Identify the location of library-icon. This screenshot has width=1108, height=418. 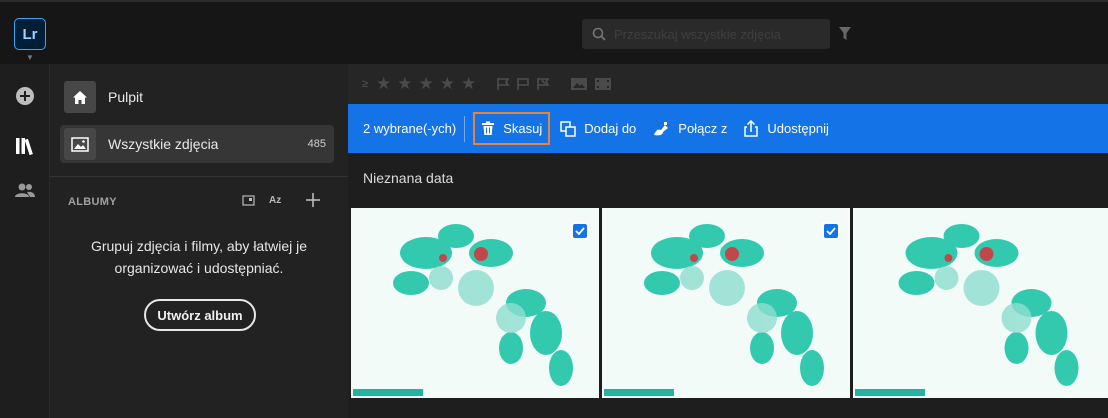
(25, 146).